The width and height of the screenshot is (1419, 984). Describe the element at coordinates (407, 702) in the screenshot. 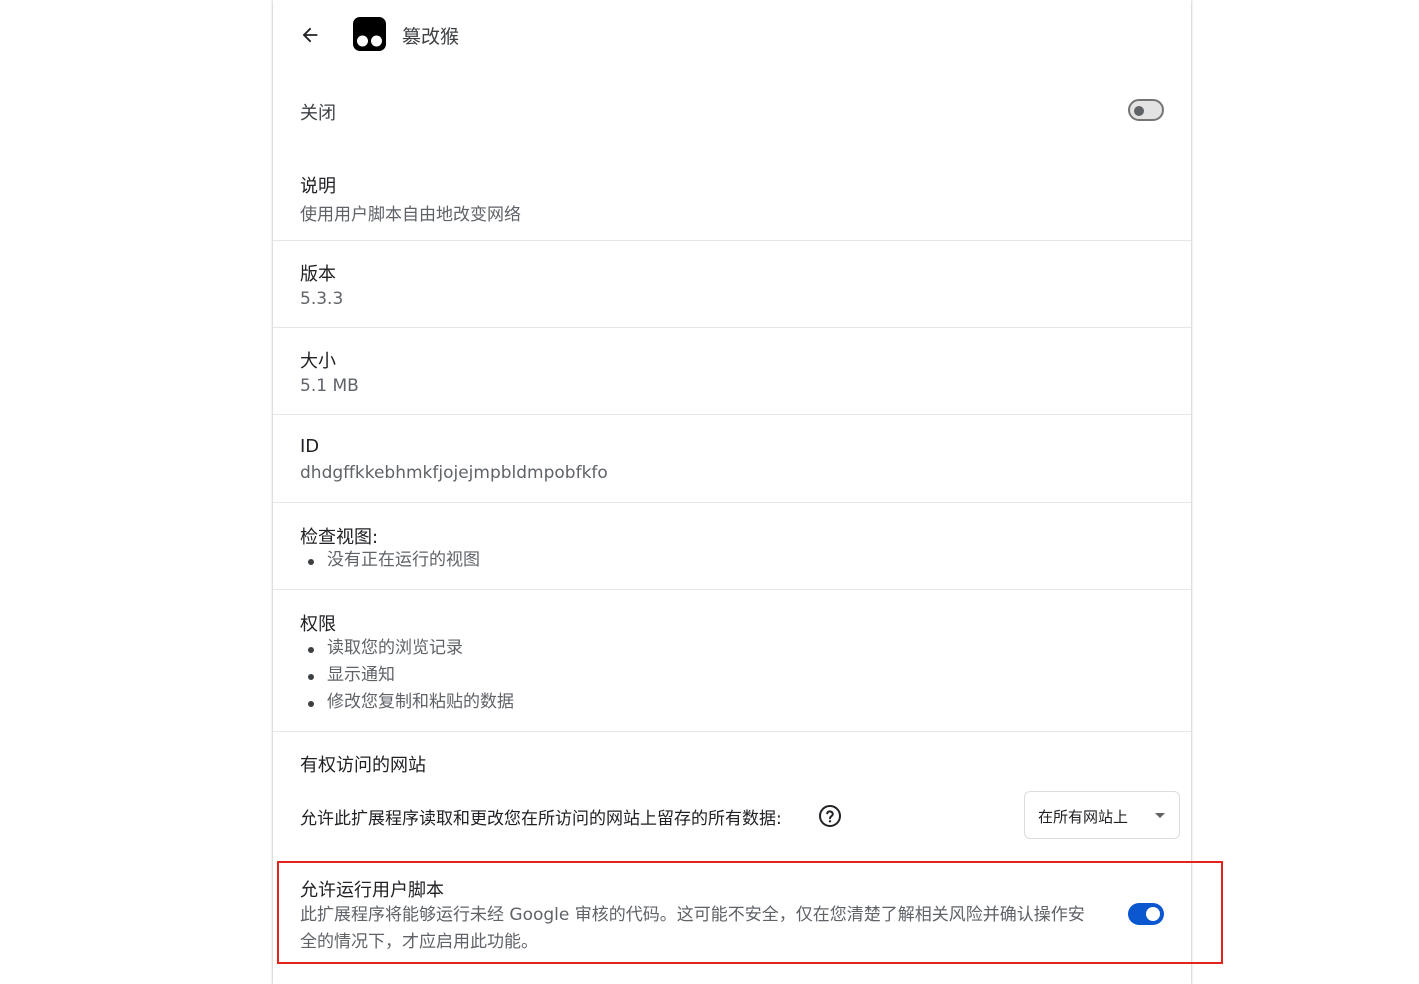

I see `list-item: 修改您复制和粘贴的数据` at that location.